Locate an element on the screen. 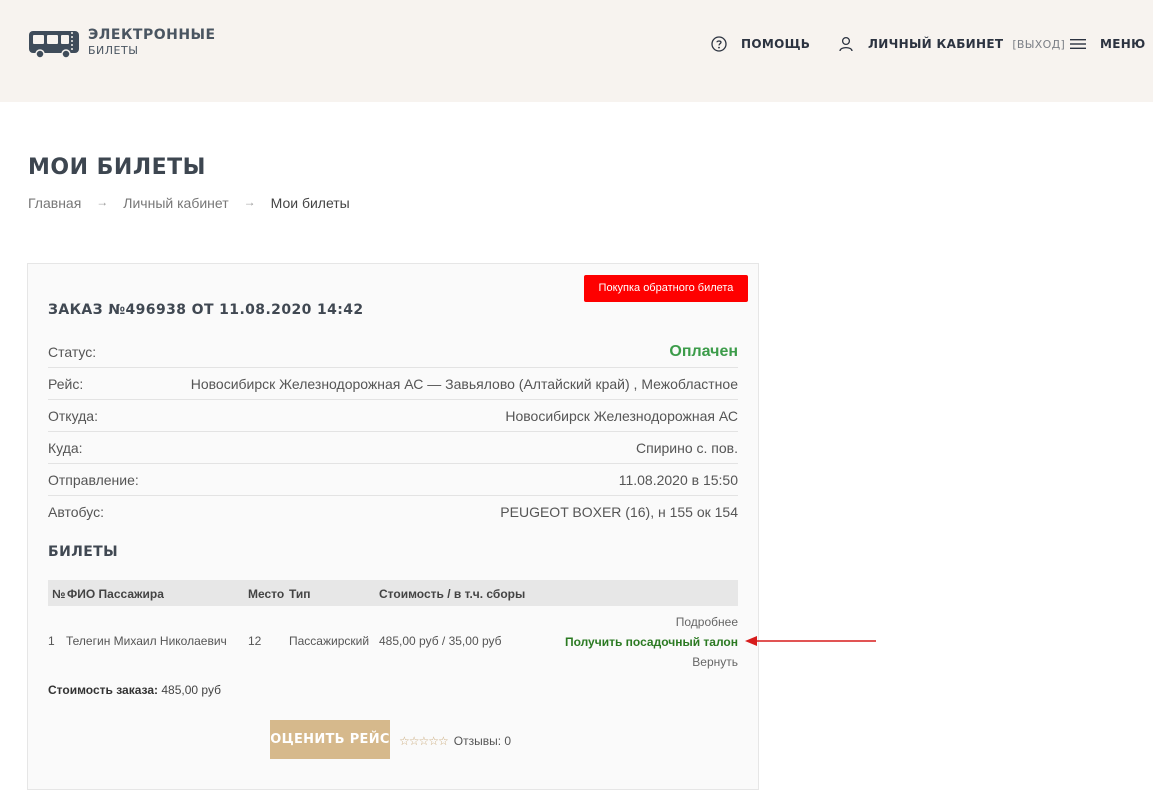 The image size is (1153, 803). annotation-arrow-icon is located at coordinates (810, 641).